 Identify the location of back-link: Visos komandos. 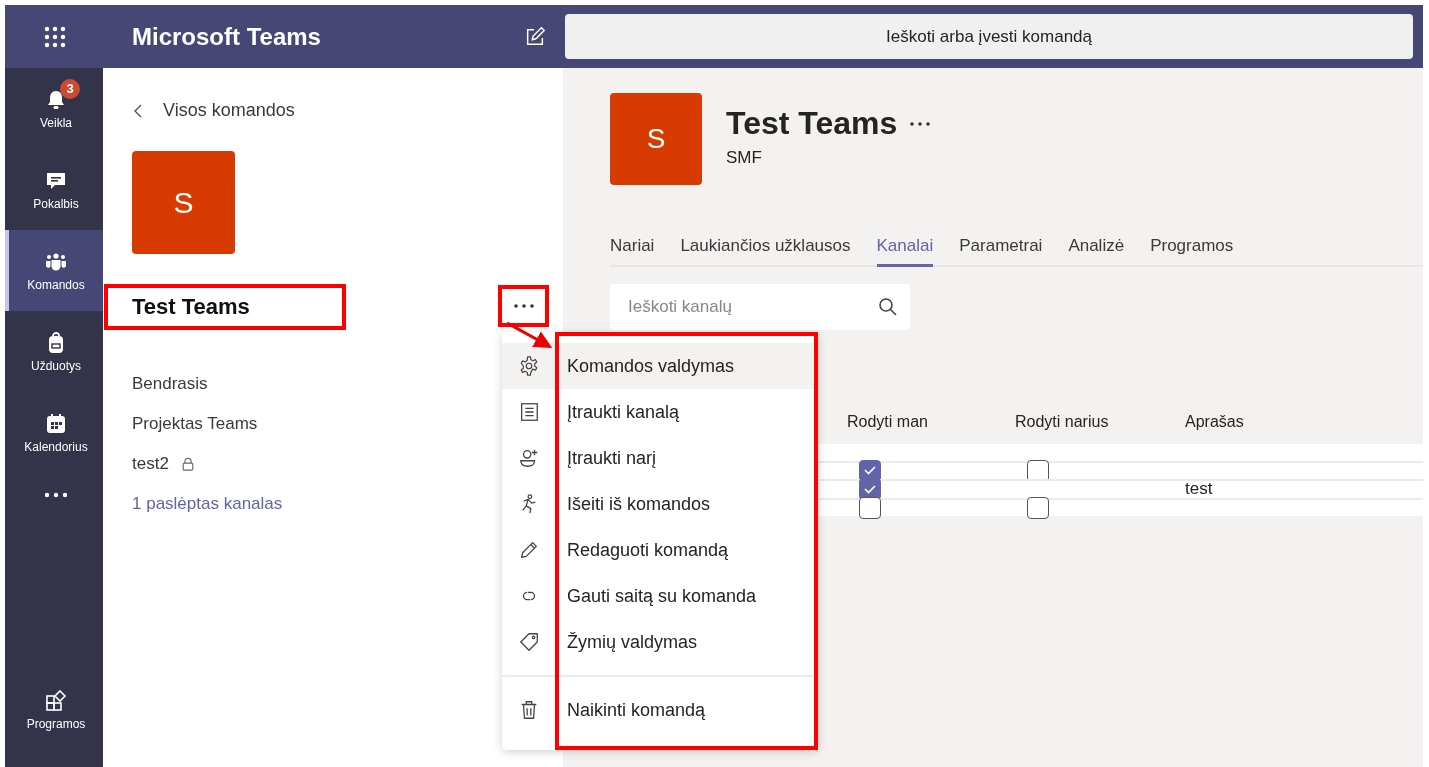
(229, 110).